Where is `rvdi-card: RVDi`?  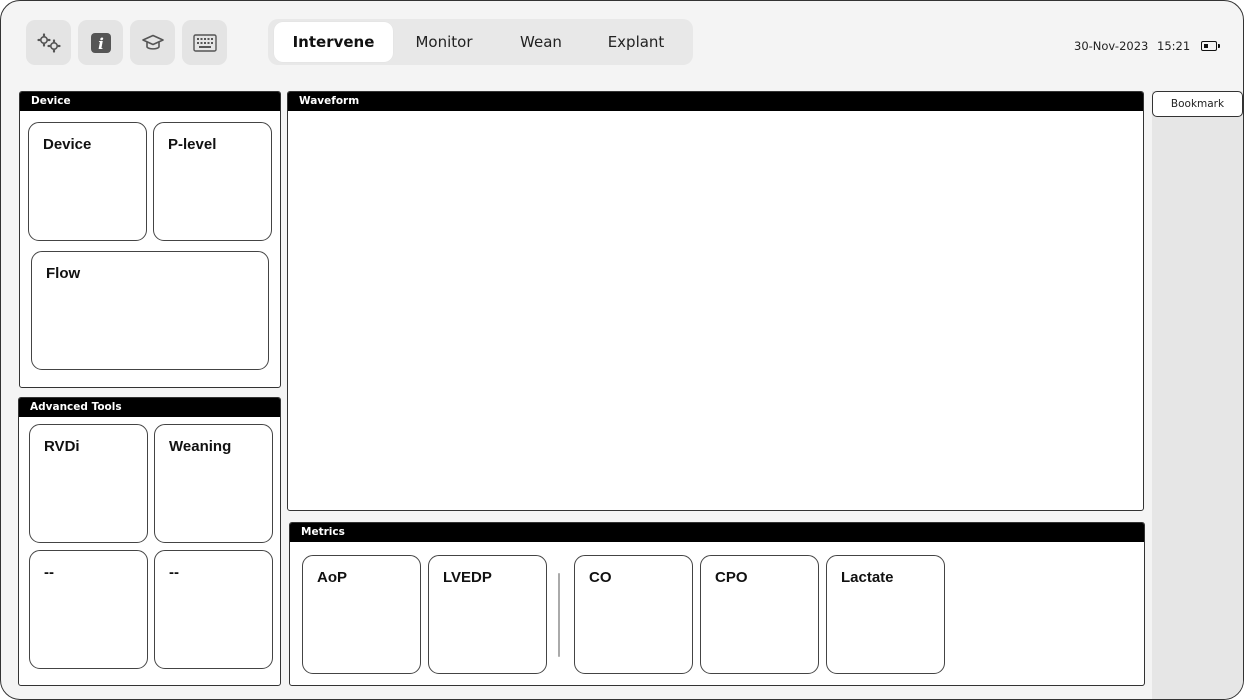 rvdi-card: RVDi is located at coordinates (88, 483).